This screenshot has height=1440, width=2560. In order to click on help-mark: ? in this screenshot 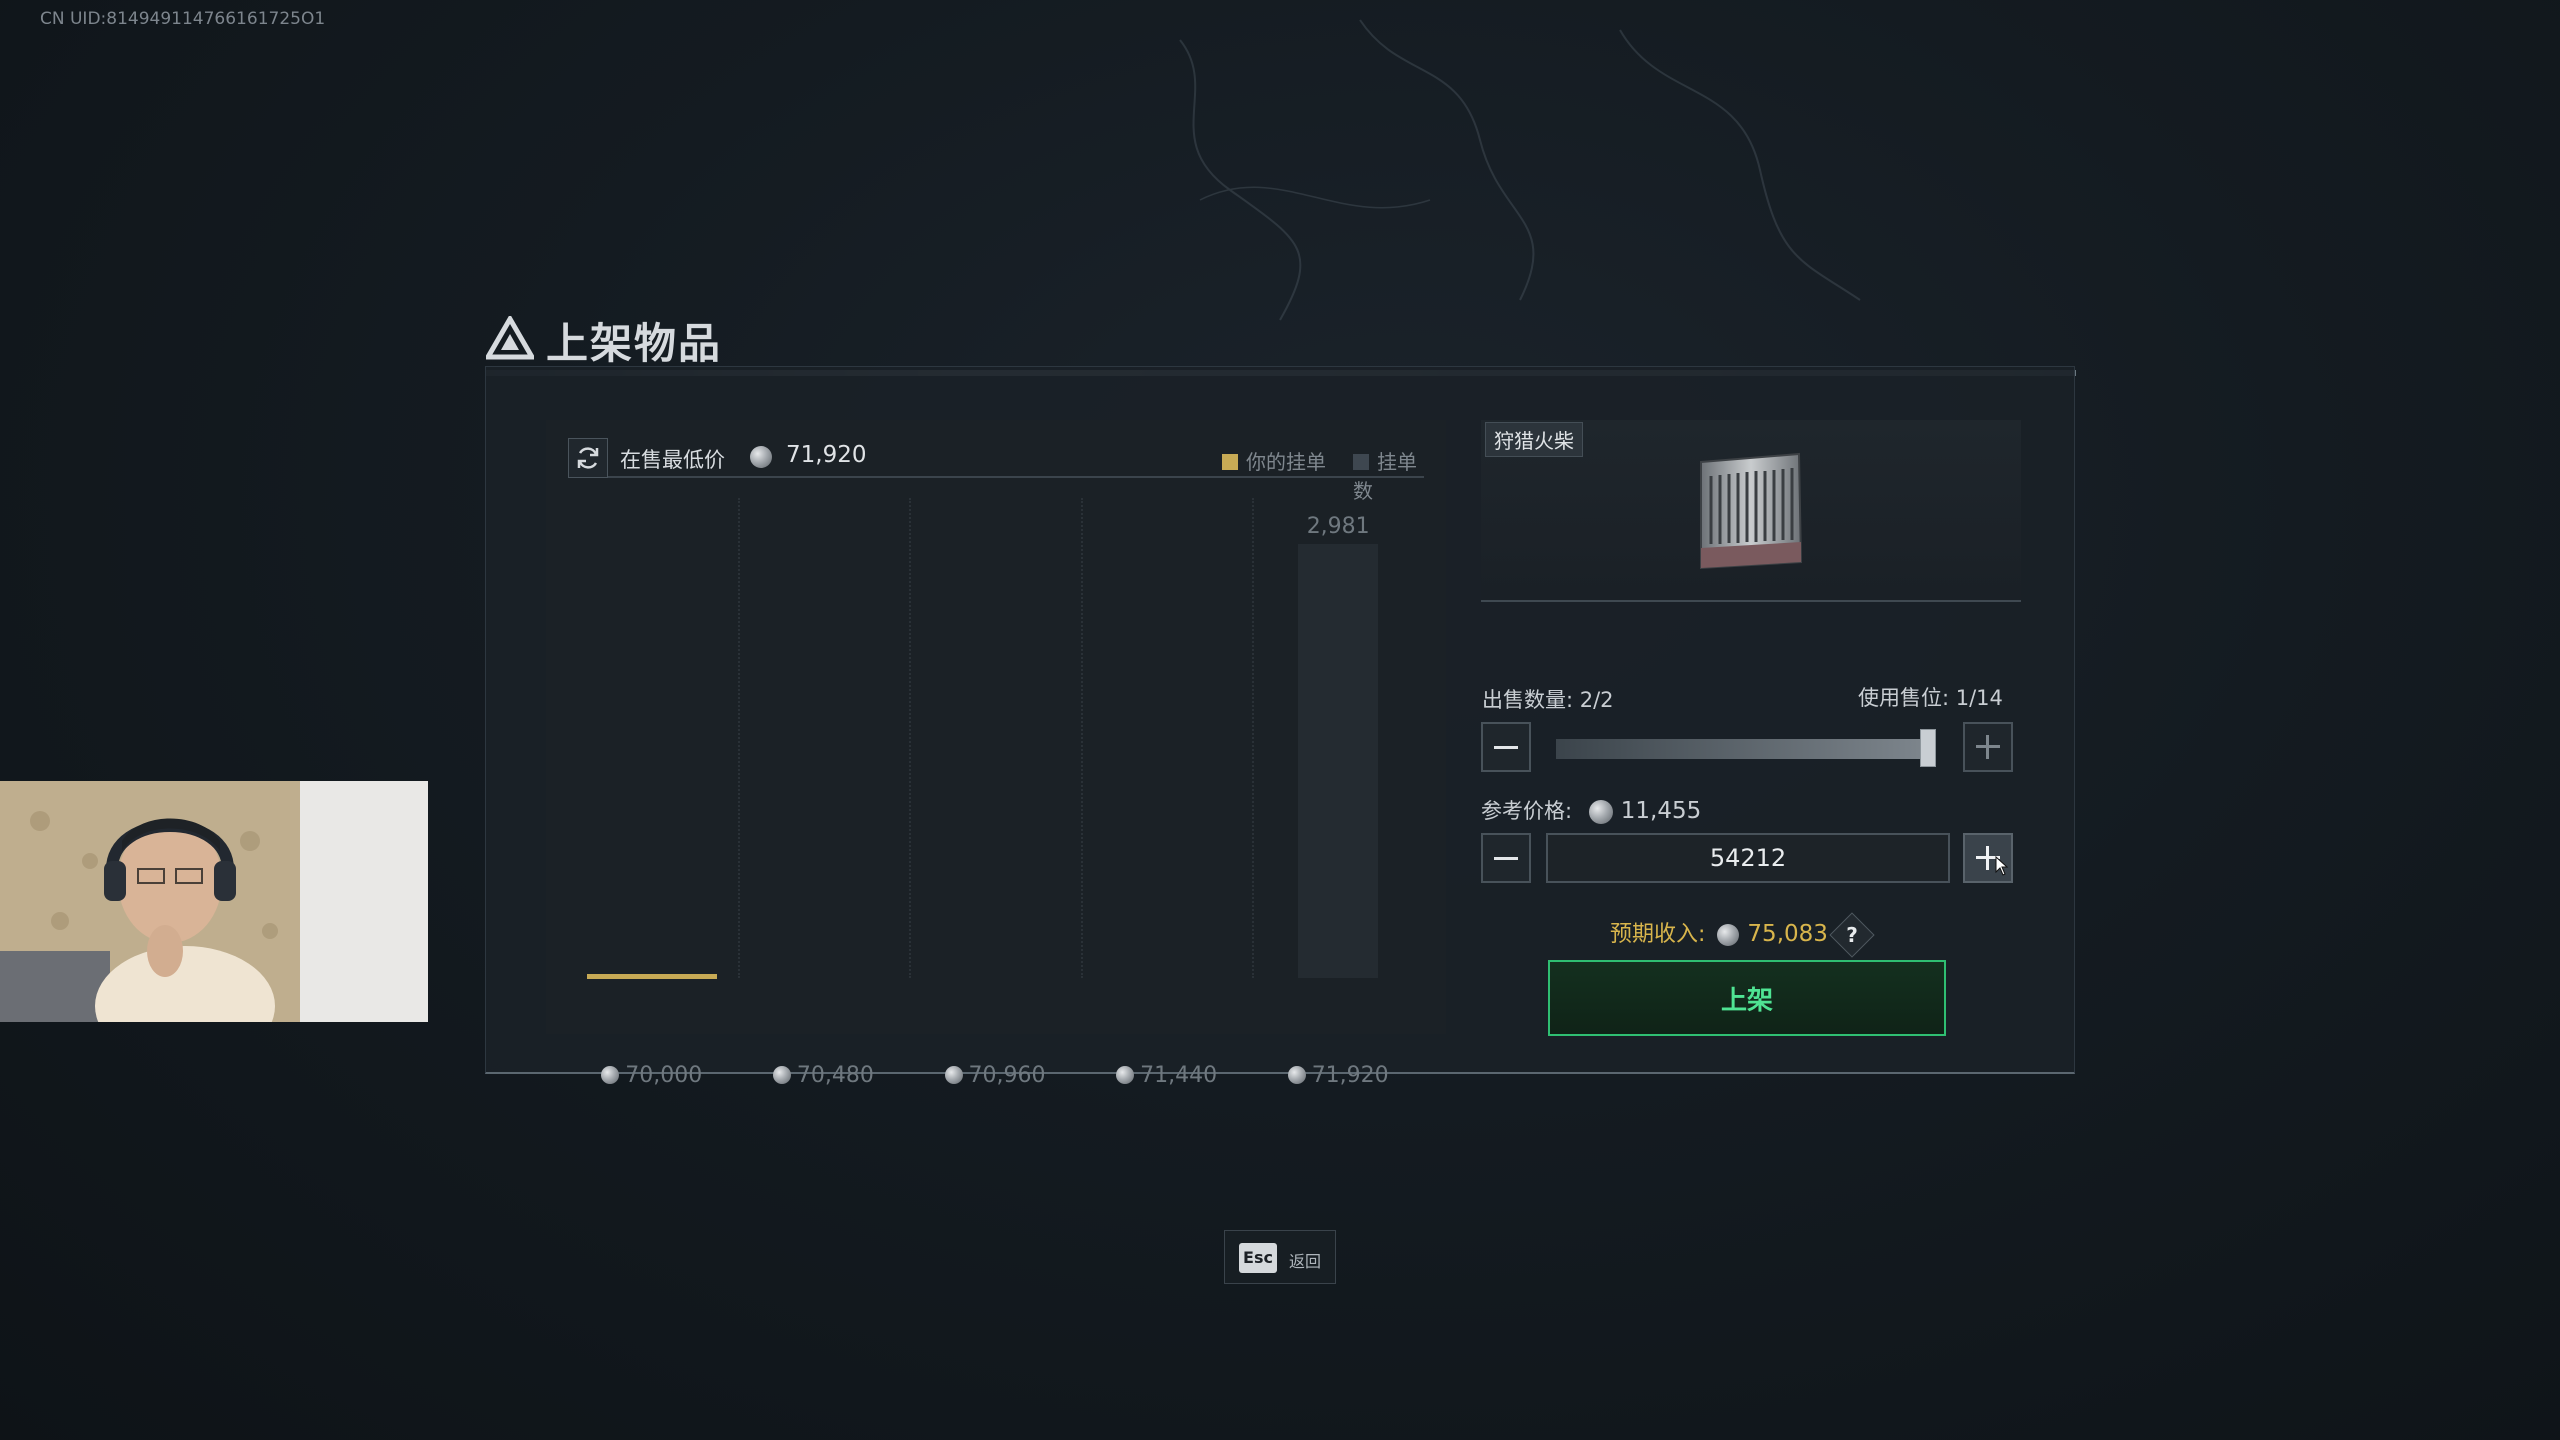, I will do `click(1852, 935)`.